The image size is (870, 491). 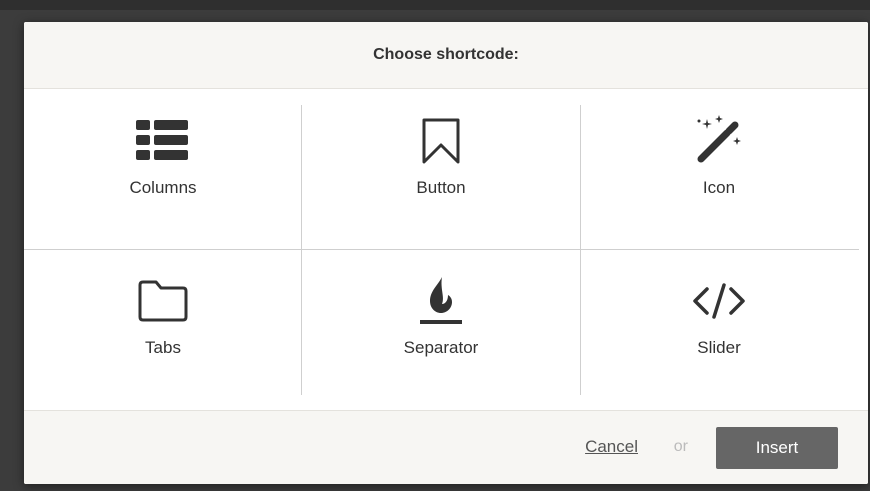 I want to click on shortcode-button: Button, so click(x=441, y=161).